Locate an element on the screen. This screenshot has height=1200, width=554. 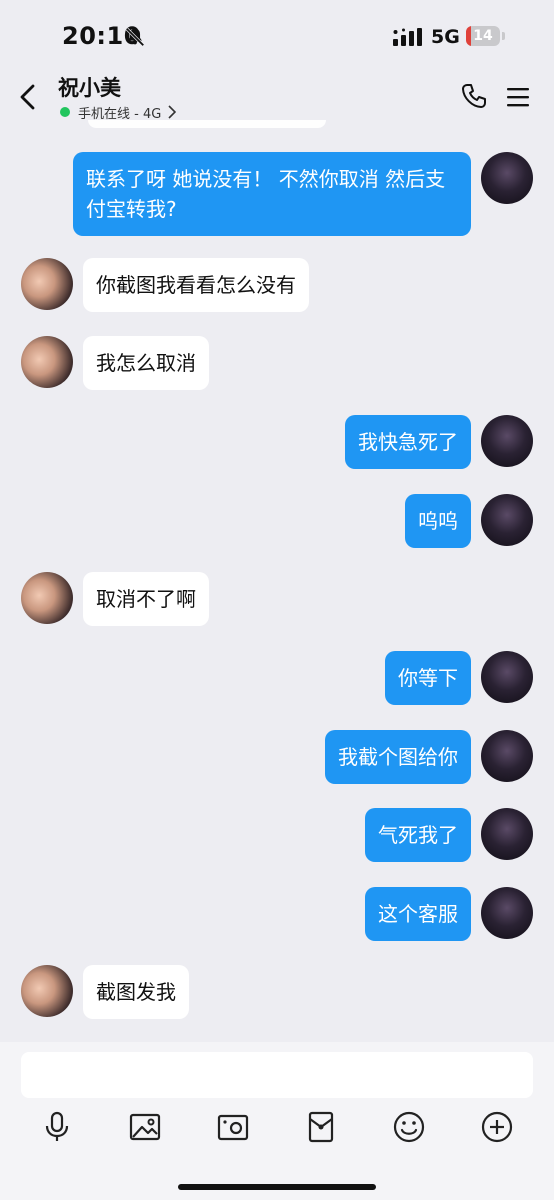
emoji-icon is located at coordinates (409, 1127).